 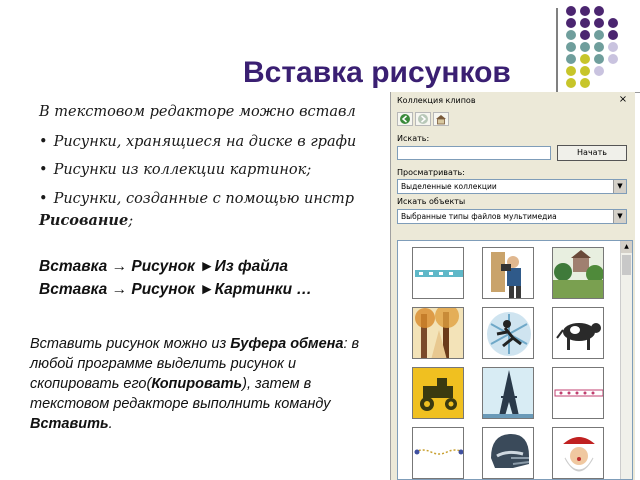 What do you see at coordinates (578, 393) in the screenshot?
I see `border-clip` at bounding box center [578, 393].